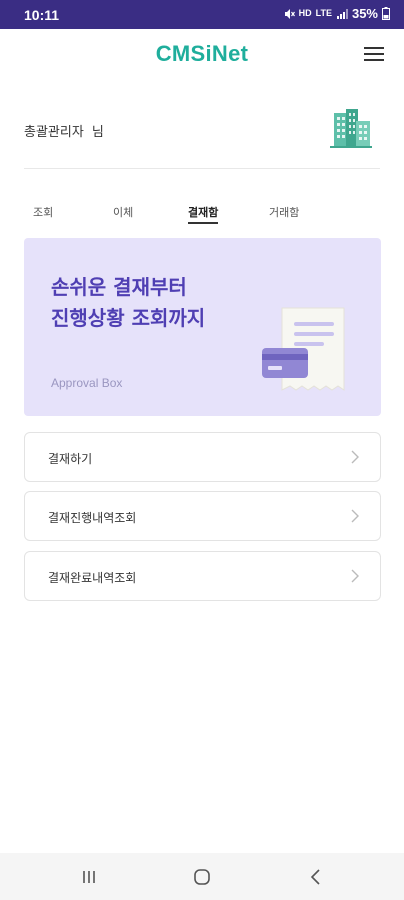  Describe the element at coordinates (202, 168) in the screenshot. I see `section-divider` at that location.